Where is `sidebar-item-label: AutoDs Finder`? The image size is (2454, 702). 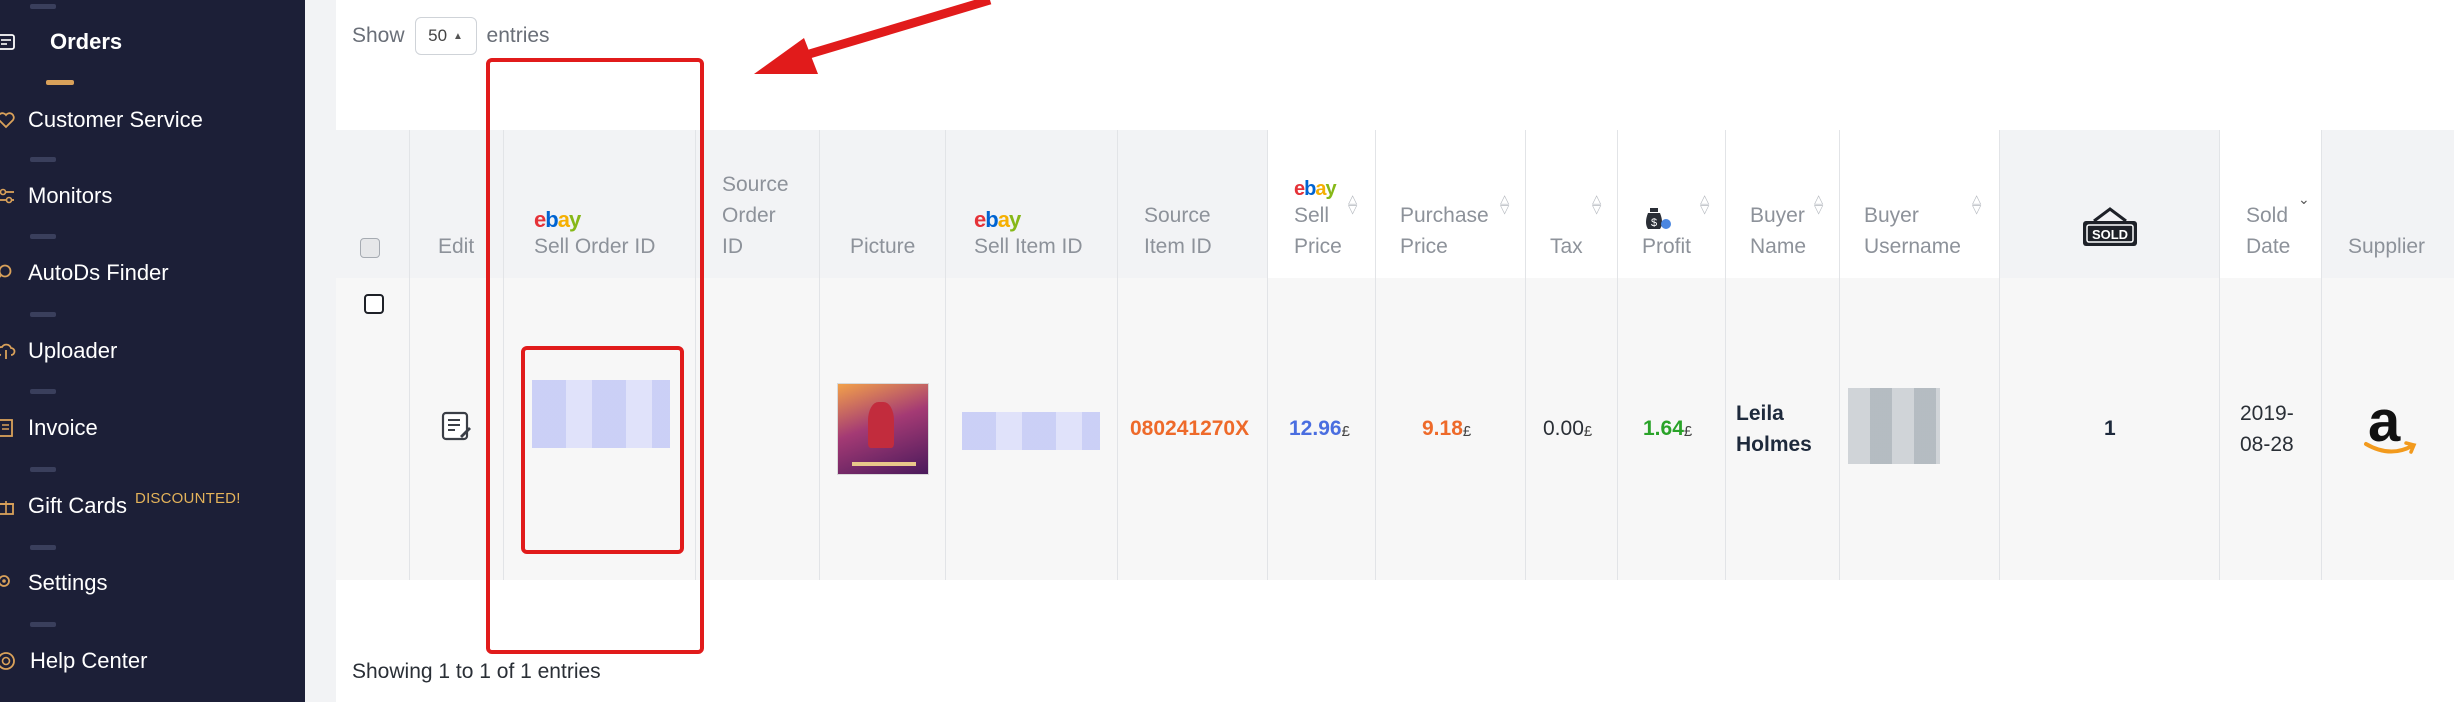 sidebar-item-label: AutoDs Finder is located at coordinates (98, 272).